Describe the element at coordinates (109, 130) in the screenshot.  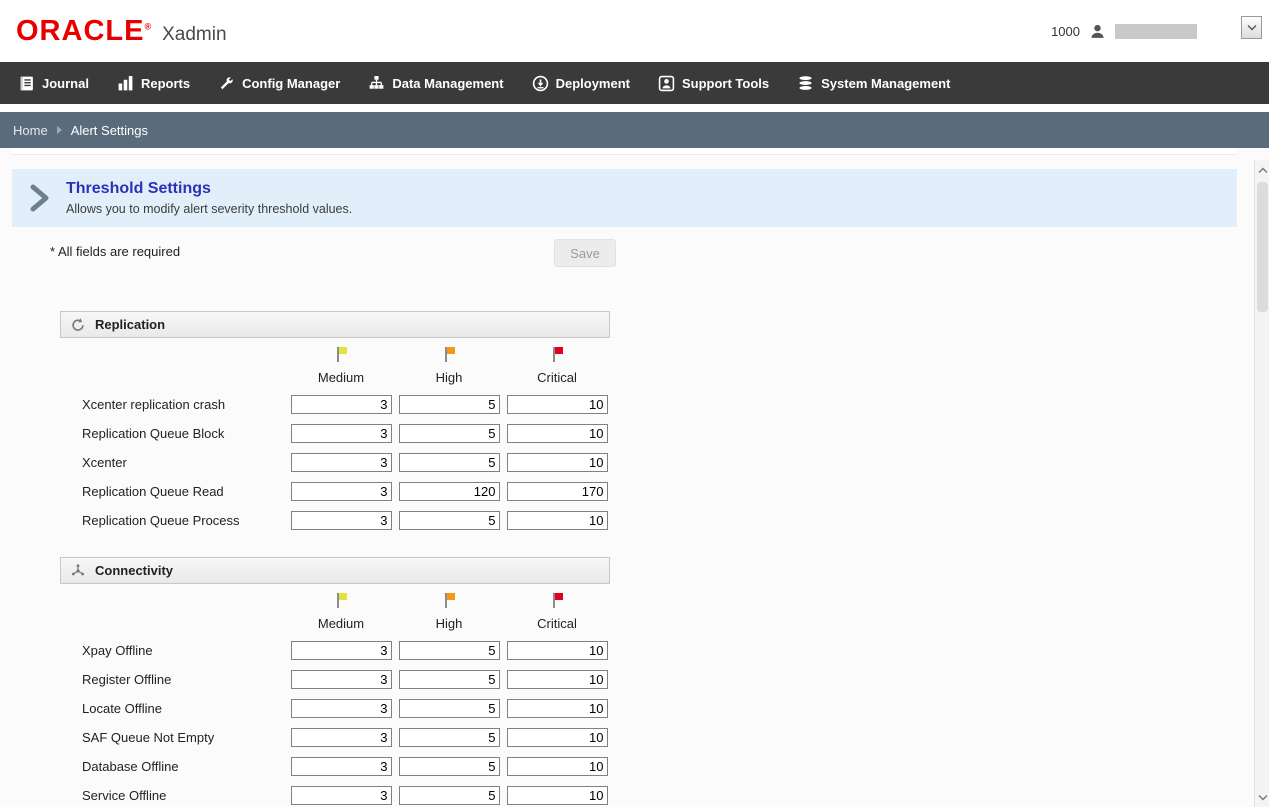
I see `breadcrumb-current: Alert Settings` at that location.